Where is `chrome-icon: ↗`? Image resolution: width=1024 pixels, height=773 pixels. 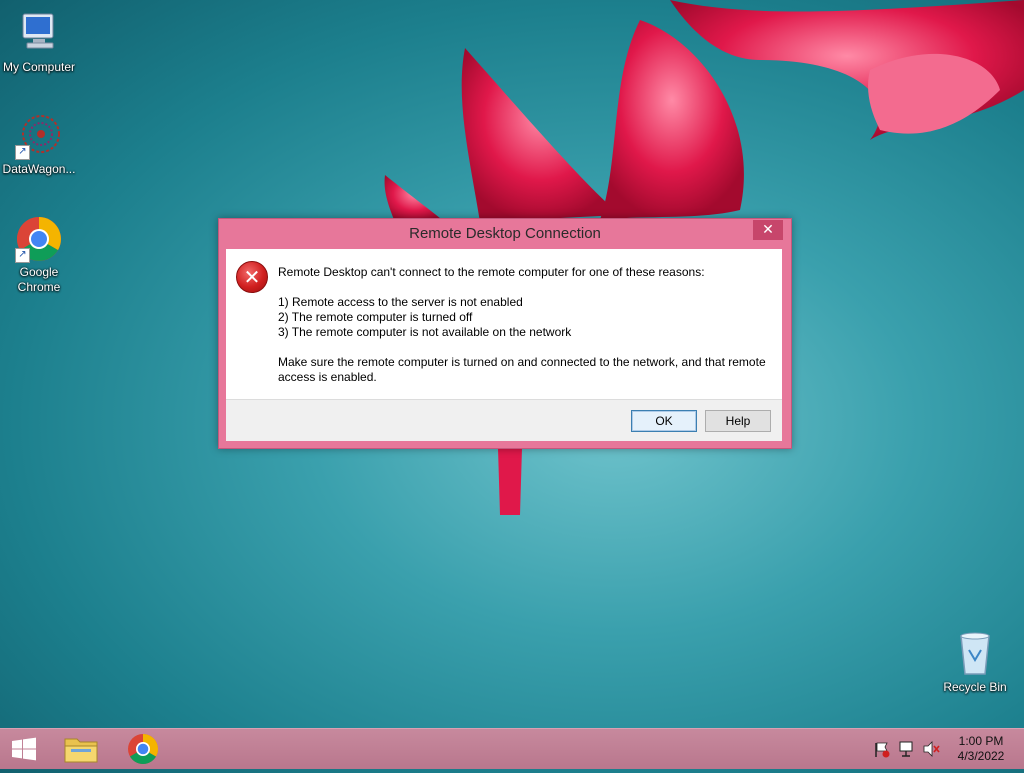 chrome-icon: ↗ is located at coordinates (39, 239).